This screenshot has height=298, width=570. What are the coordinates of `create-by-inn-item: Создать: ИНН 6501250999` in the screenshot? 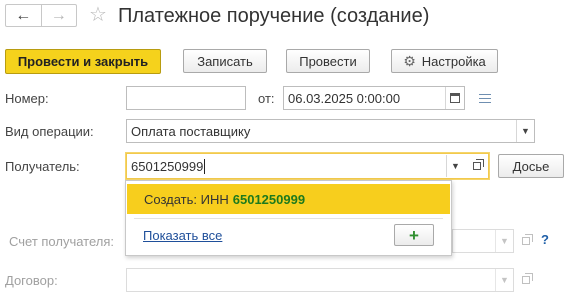 It's located at (288, 199).